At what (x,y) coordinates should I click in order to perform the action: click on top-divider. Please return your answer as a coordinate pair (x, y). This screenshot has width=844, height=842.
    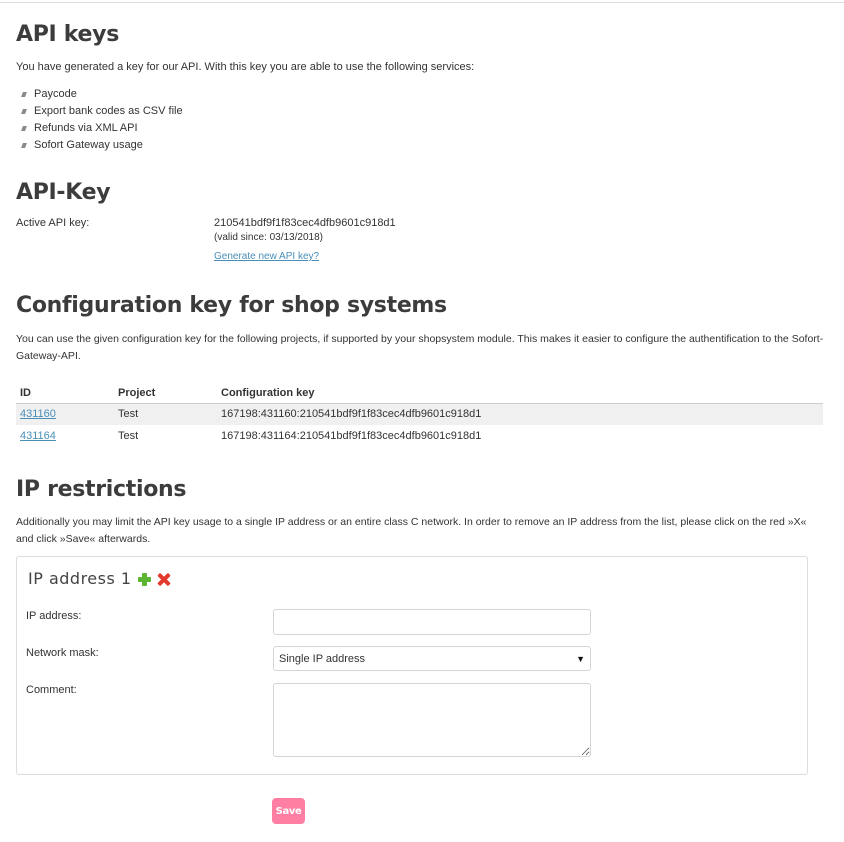
    Looking at the image, I should click on (422, 2).